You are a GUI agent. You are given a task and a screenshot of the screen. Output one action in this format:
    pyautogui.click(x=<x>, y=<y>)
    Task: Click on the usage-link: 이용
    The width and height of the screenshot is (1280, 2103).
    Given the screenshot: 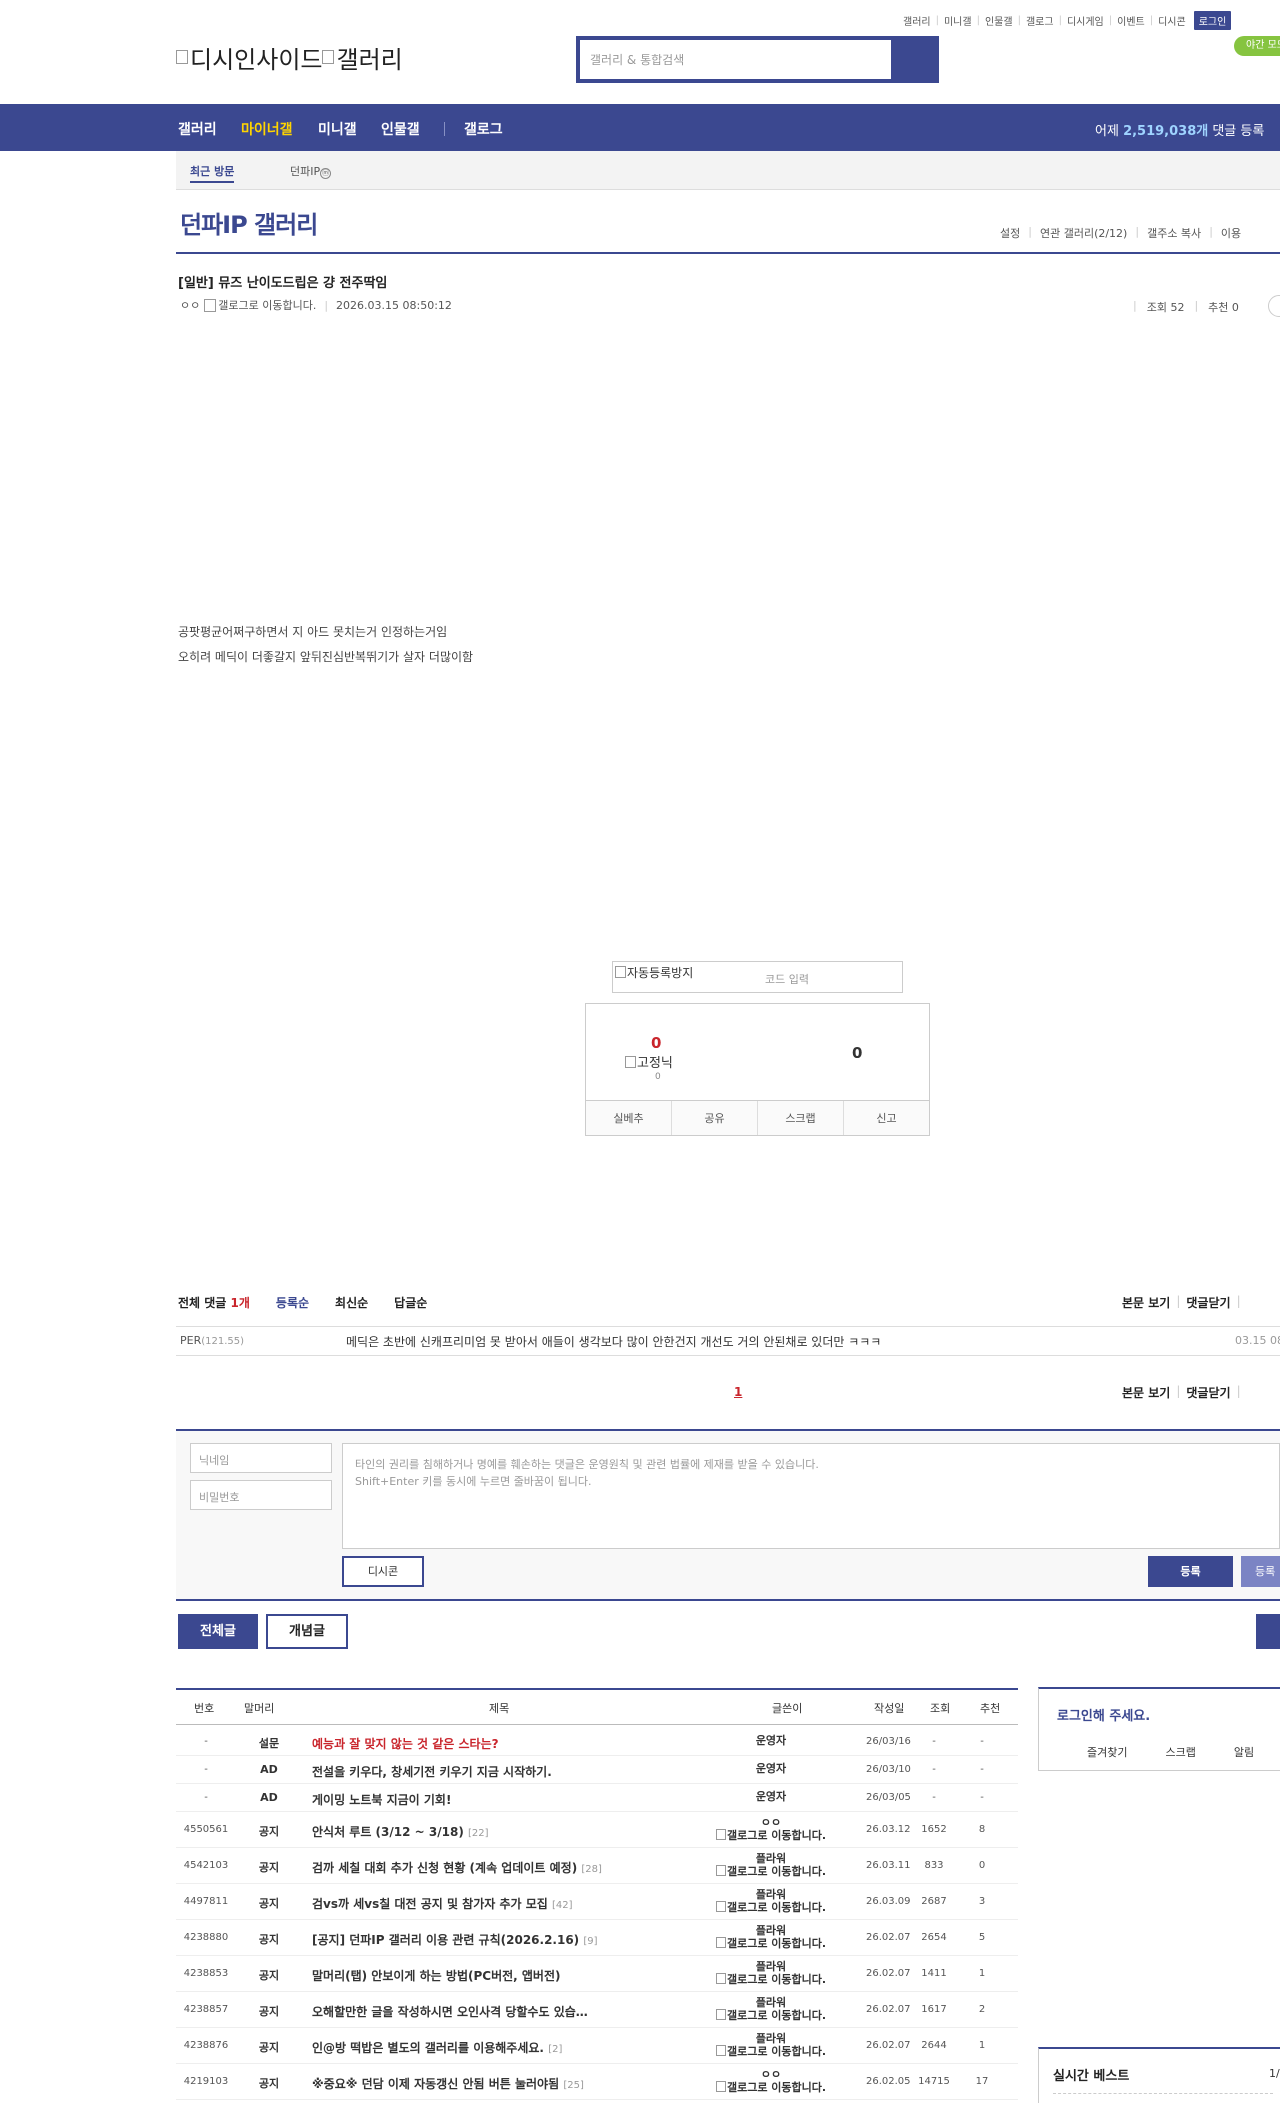 What is the action you would take?
    pyautogui.click(x=1231, y=233)
    